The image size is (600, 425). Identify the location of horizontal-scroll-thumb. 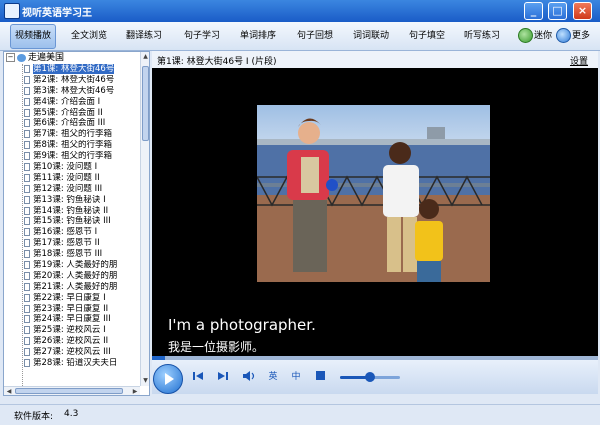
(69, 391).